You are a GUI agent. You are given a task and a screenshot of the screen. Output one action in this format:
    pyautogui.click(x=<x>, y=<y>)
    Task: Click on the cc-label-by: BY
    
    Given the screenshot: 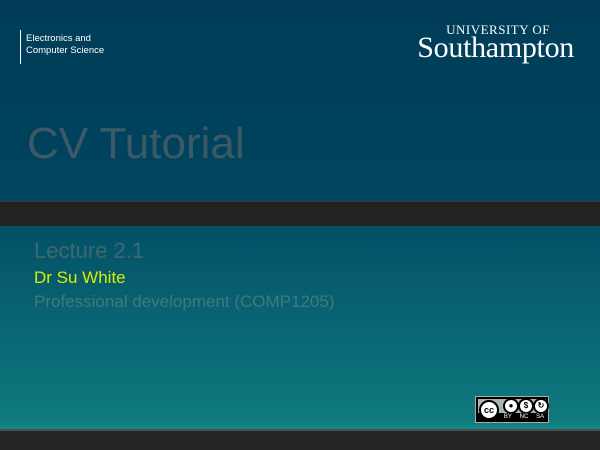 What is the action you would take?
    pyautogui.click(x=507, y=417)
    